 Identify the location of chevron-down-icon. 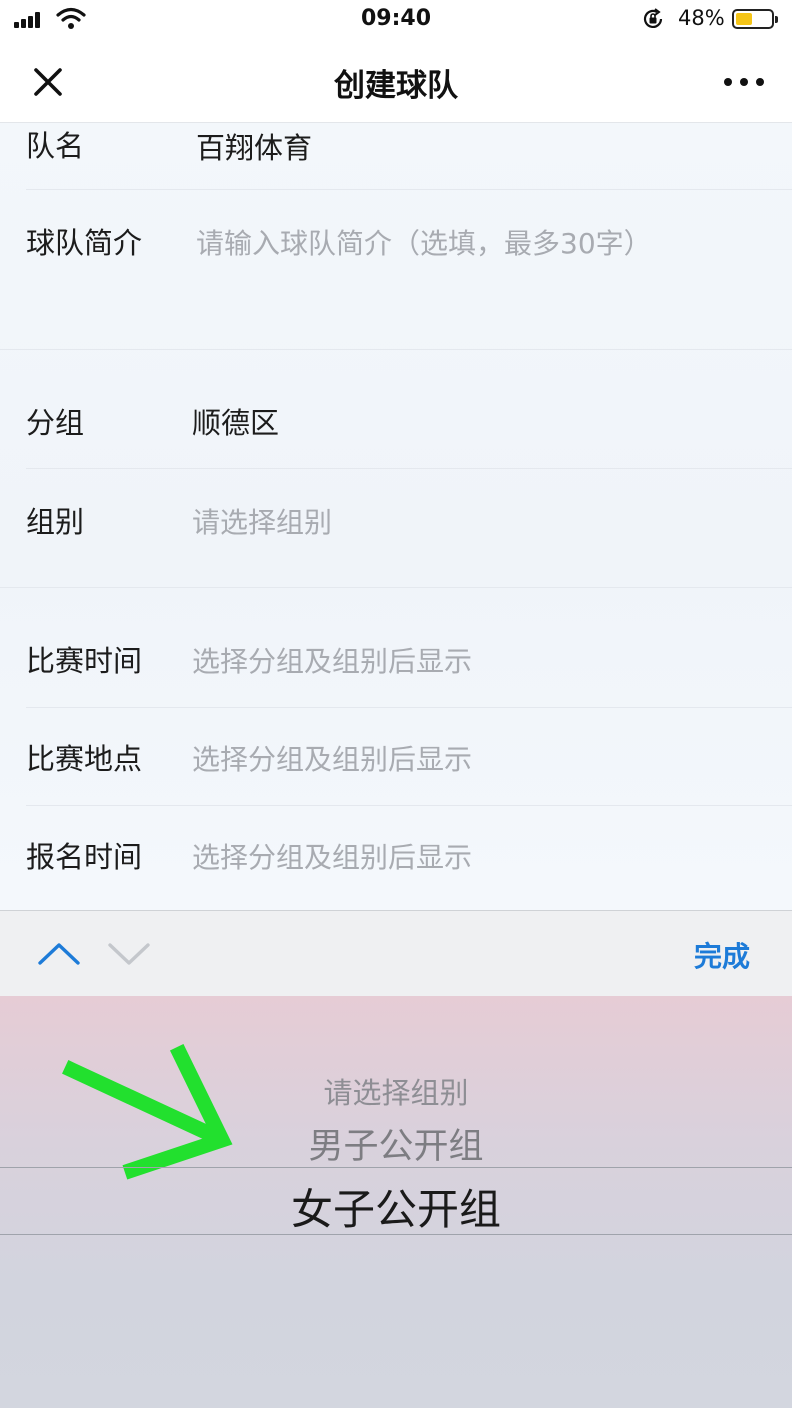
(129, 954).